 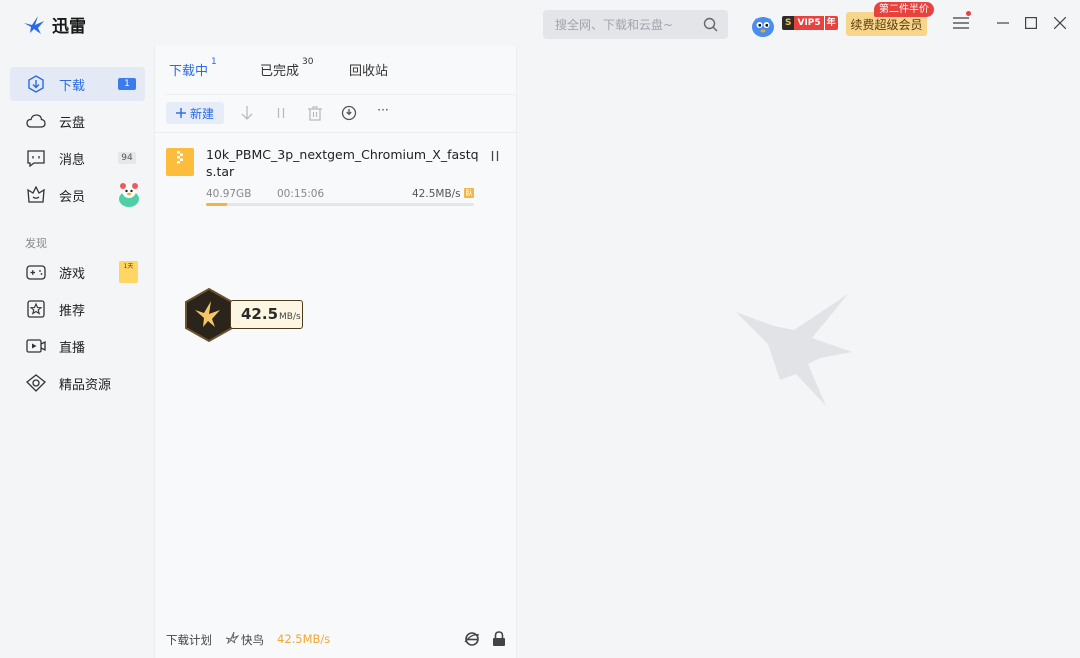 What do you see at coordinates (472, 639) in the screenshot?
I see `browser-icon` at bounding box center [472, 639].